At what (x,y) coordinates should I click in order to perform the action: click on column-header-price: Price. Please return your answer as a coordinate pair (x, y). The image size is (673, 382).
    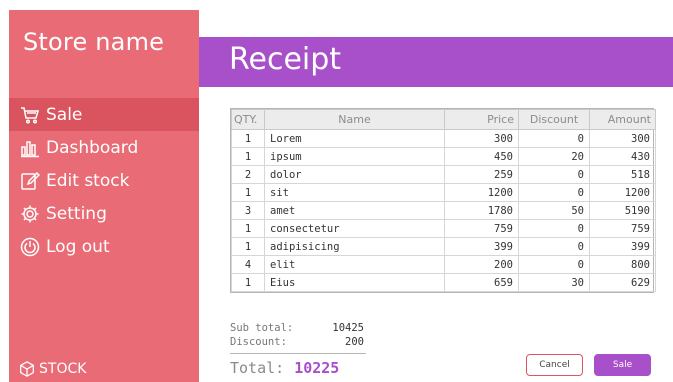
    Looking at the image, I should click on (481, 119).